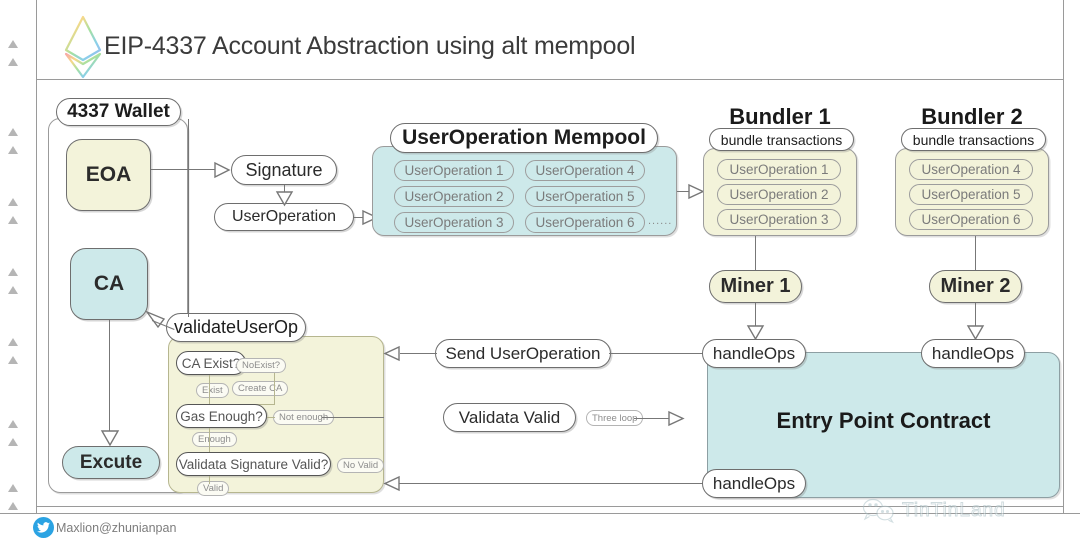 The image size is (1080, 557). I want to click on frame-top-divider, so click(549, 79).